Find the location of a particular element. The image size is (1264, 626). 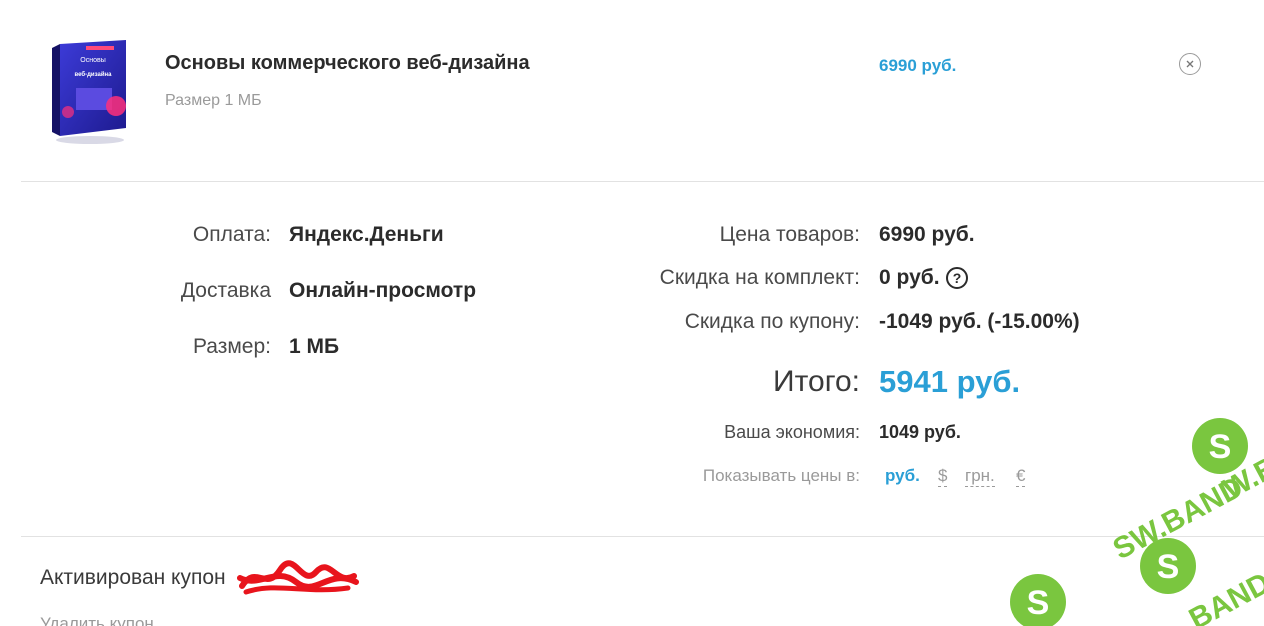

payment-value: Яндекс.Деньги is located at coordinates (366, 234).